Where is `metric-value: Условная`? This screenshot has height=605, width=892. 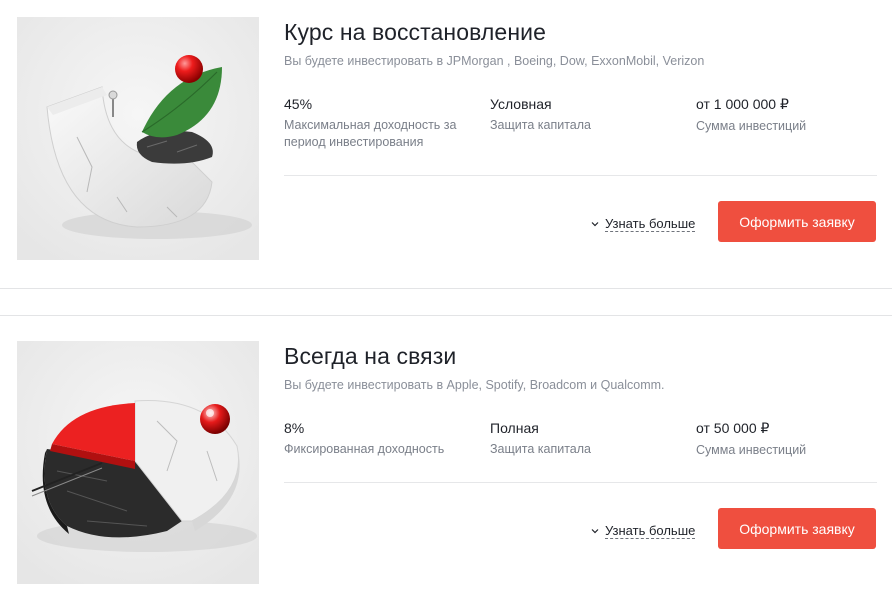 metric-value: Условная is located at coordinates (521, 104).